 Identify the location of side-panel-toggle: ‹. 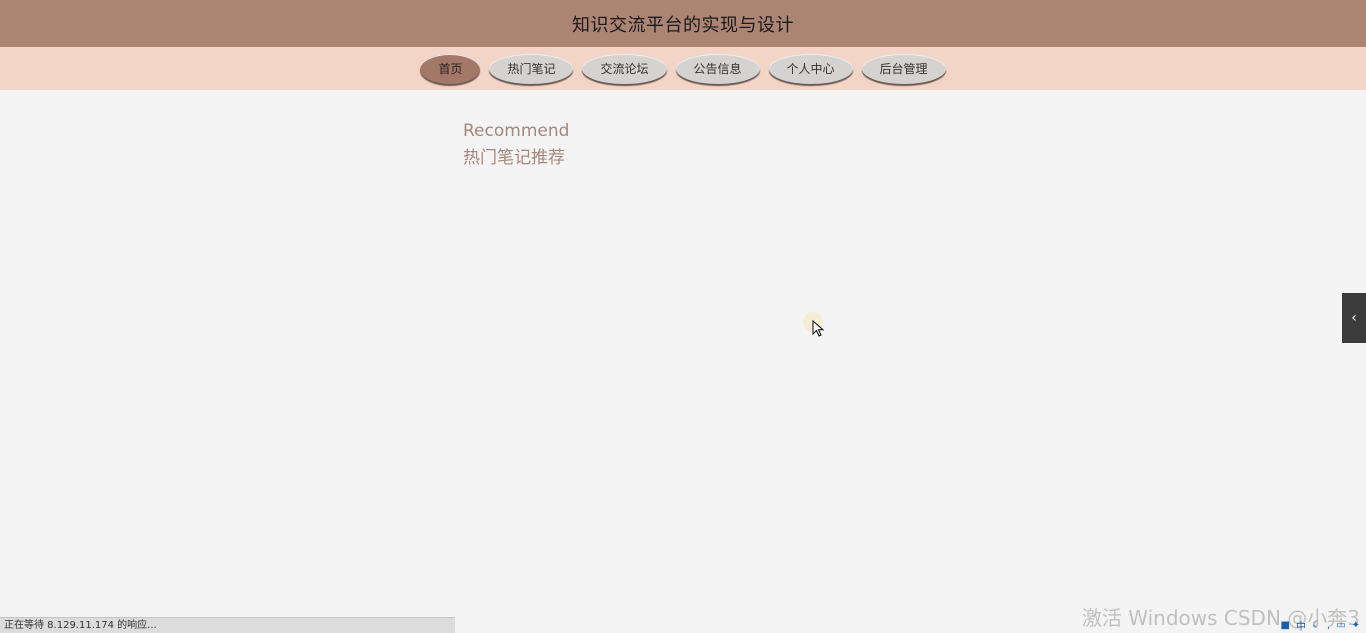
(1354, 318).